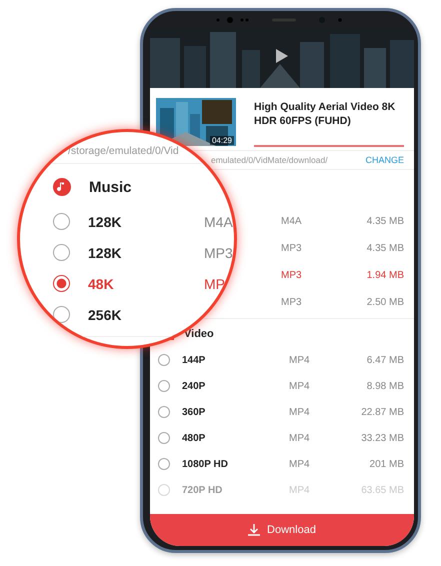 This screenshot has width=441, height=566. What do you see at coordinates (254, 530) in the screenshot?
I see `download-icon` at bounding box center [254, 530].